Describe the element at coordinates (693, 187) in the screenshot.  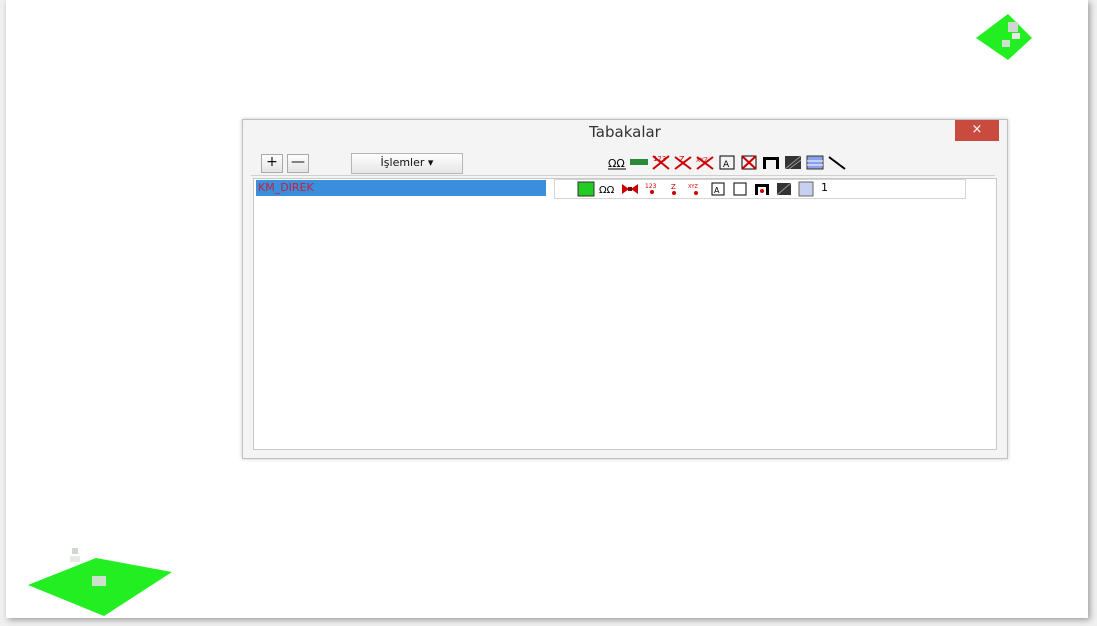
I see `svg-text: XYZ` at that location.